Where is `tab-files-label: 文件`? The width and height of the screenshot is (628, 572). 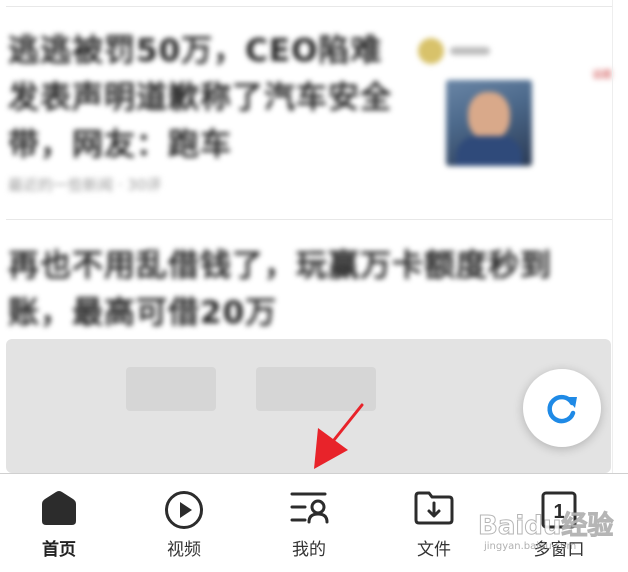
tab-files-label: 文件 is located at coordinates (434, 550).